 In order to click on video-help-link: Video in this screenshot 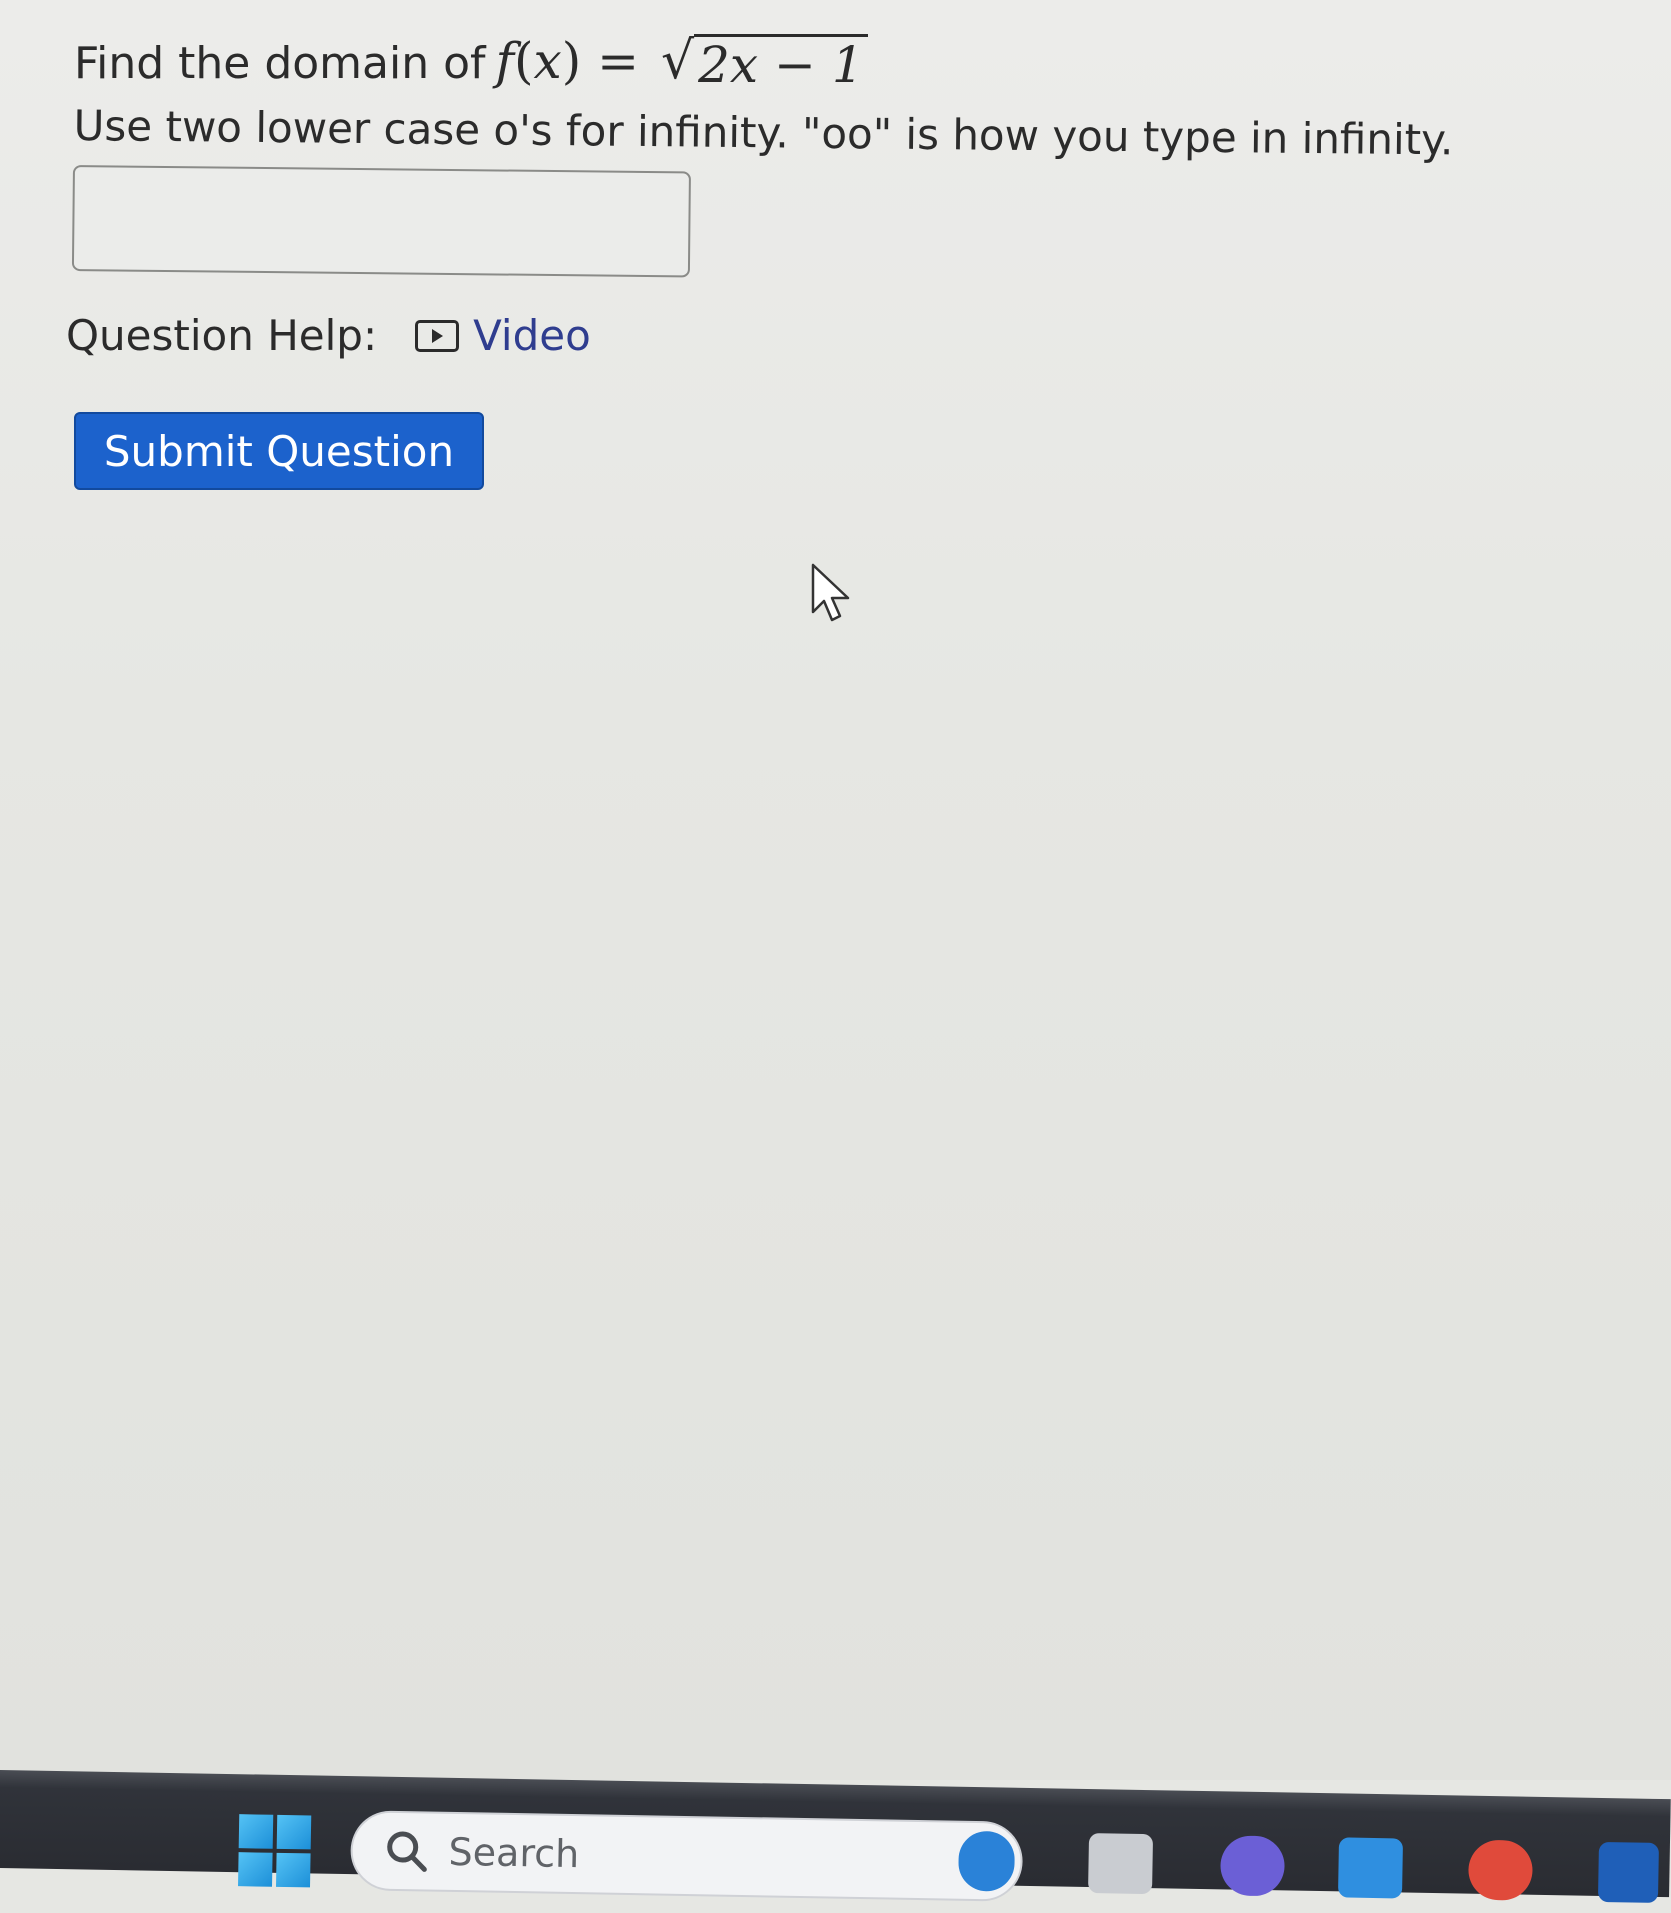, I will do `click(503, 336)`.